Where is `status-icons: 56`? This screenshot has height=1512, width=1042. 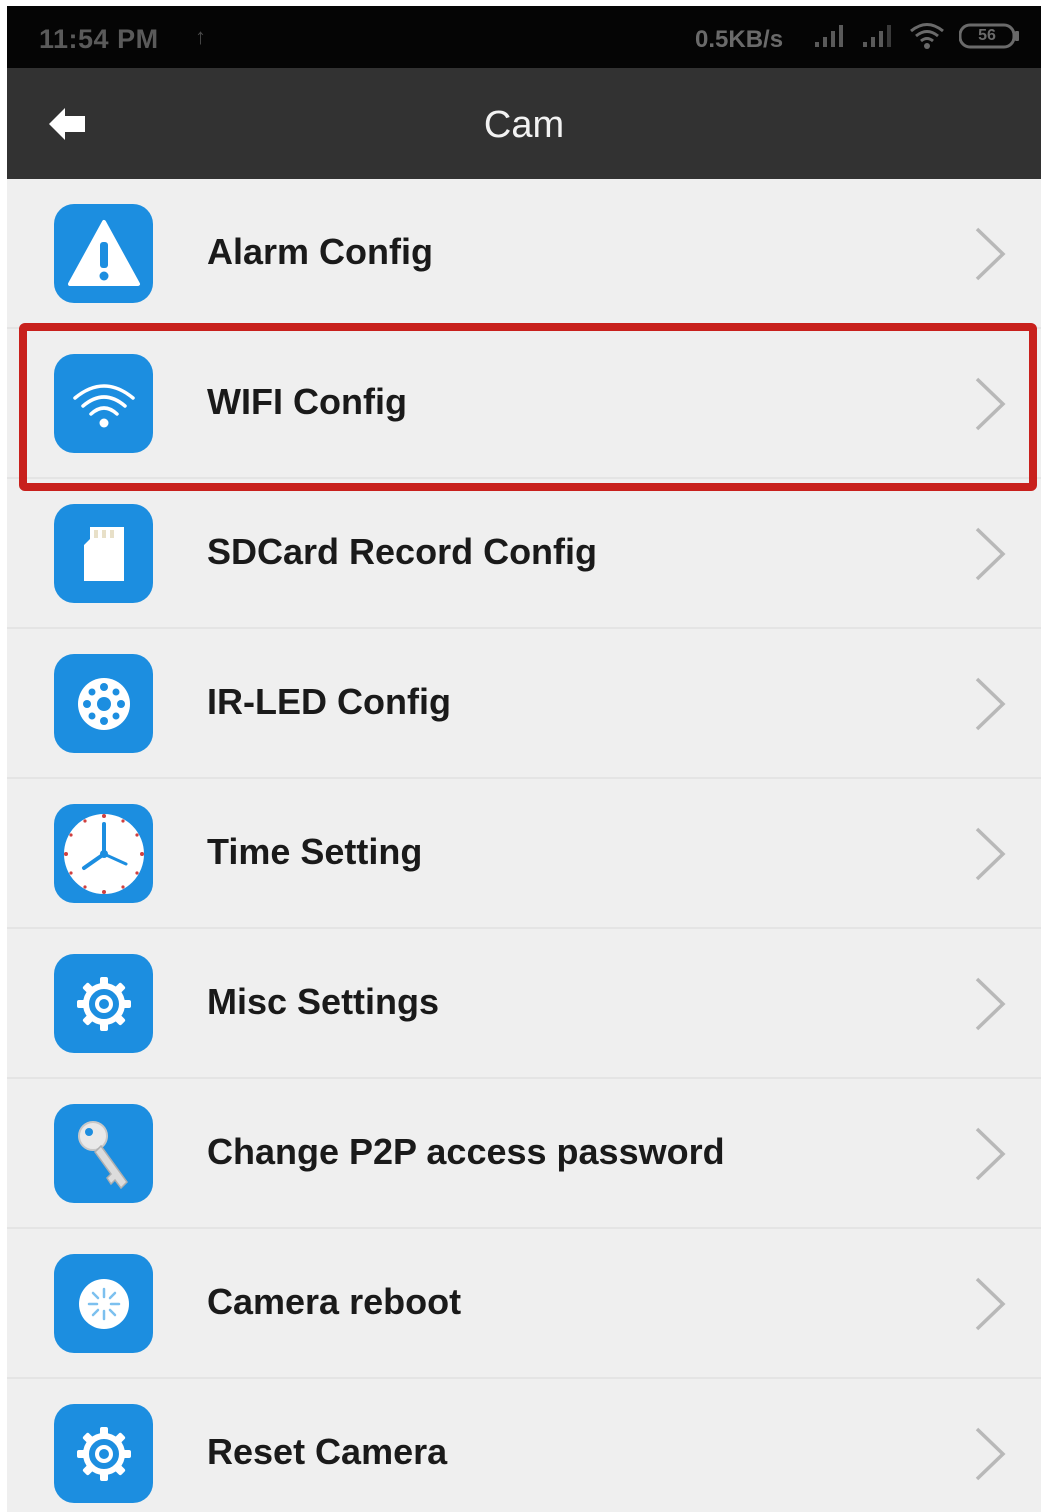 status-icons: 56 is located at coordinates (917, 36).